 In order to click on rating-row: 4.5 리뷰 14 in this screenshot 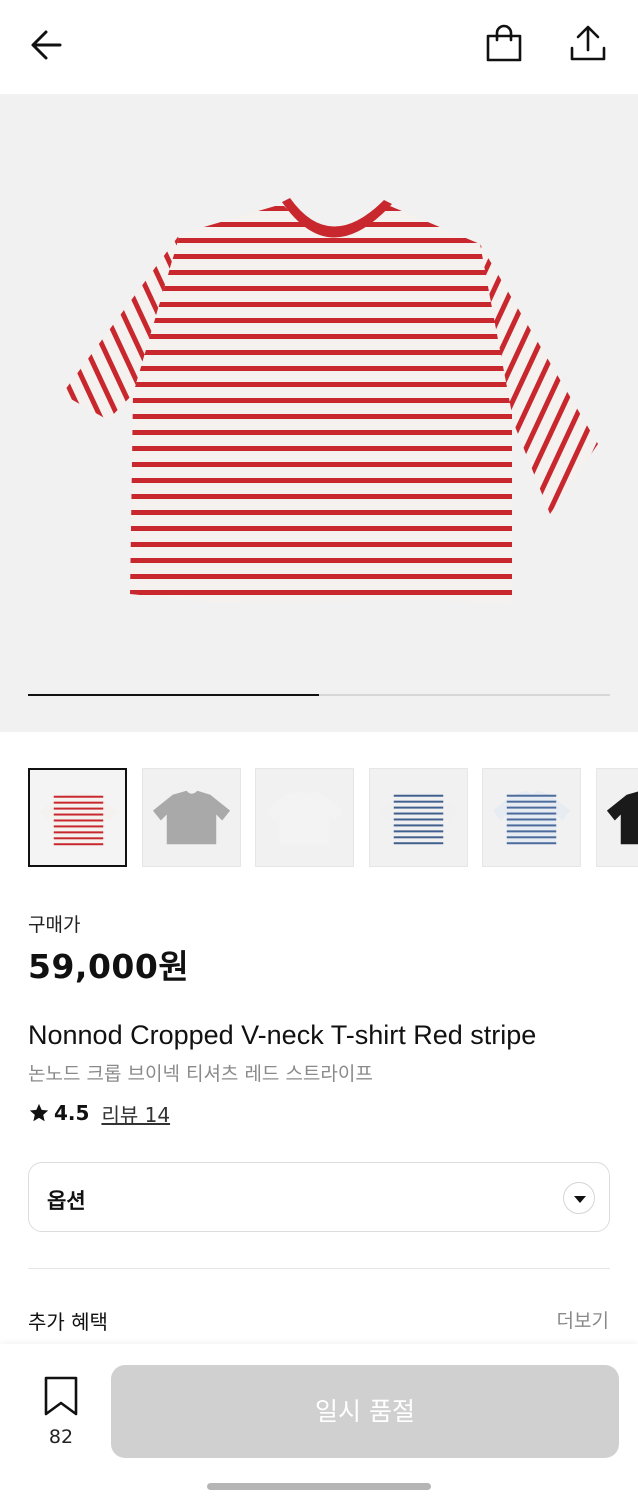, I will do `click(99, 1113)`.